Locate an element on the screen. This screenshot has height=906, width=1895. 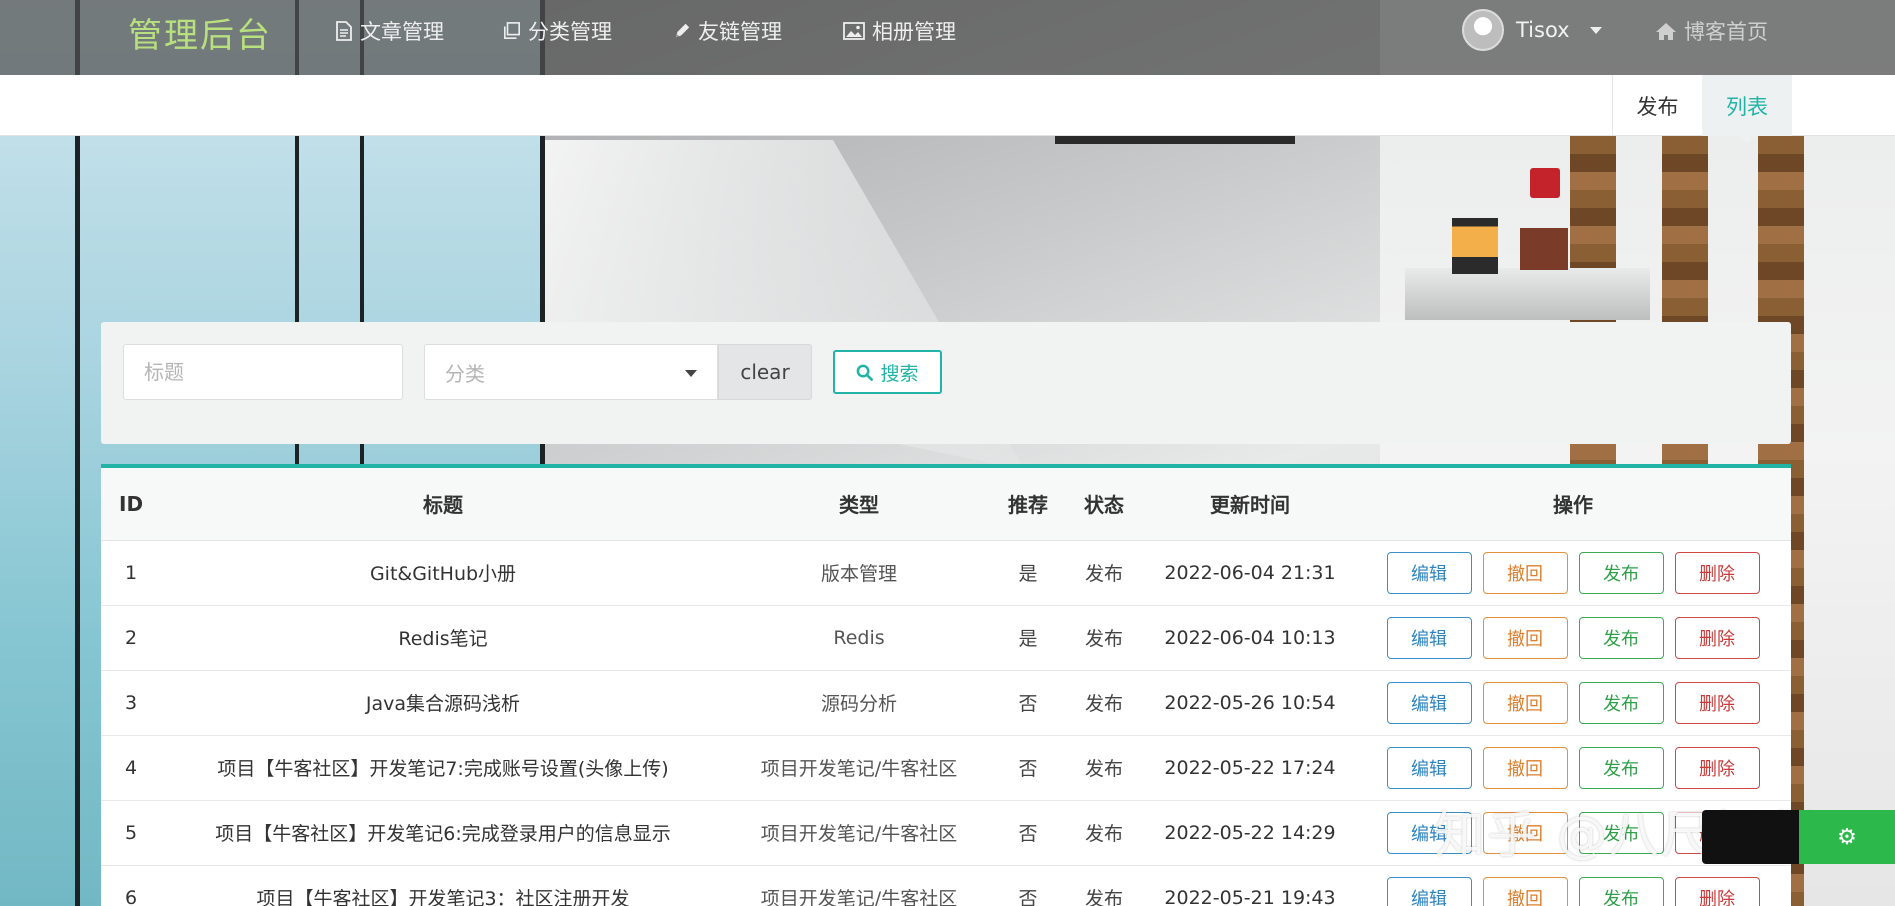
nav-item-links: 友链管理 is located at coordinates (727, 31).